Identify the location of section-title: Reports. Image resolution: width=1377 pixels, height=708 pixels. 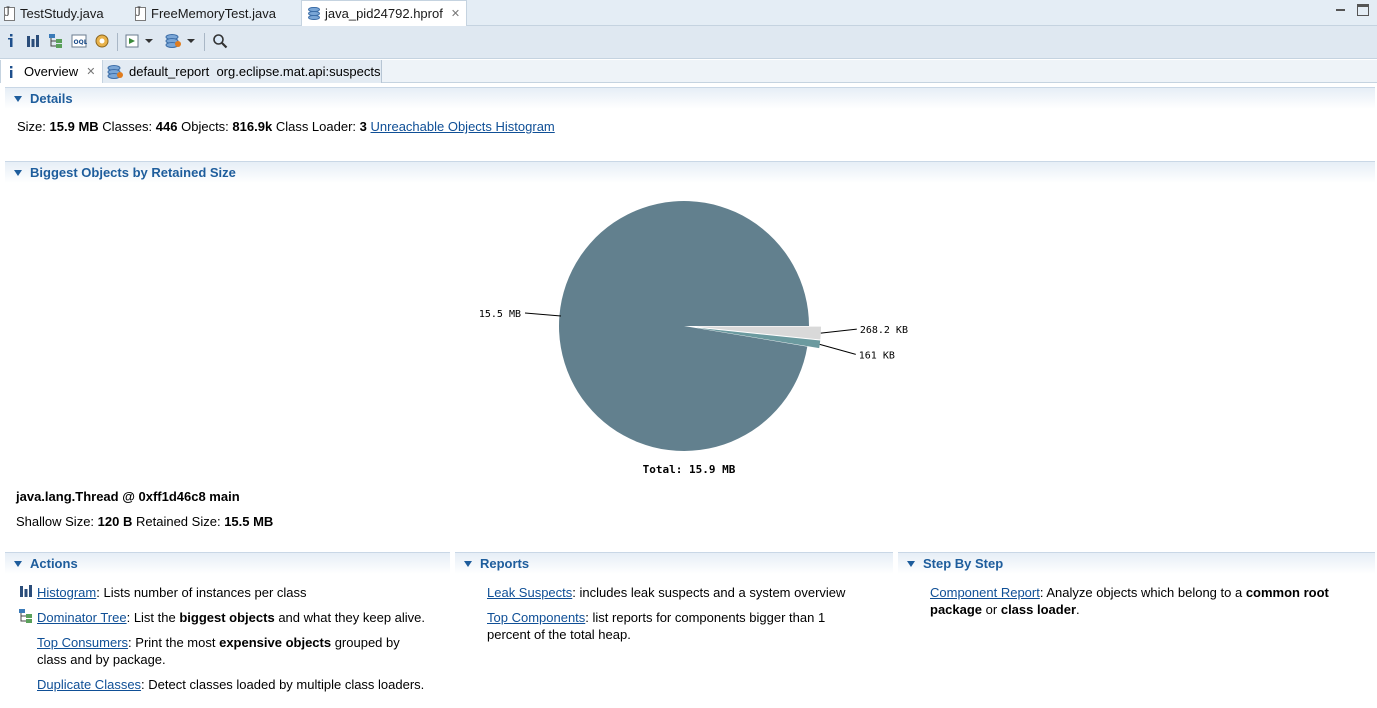
(505, 563).